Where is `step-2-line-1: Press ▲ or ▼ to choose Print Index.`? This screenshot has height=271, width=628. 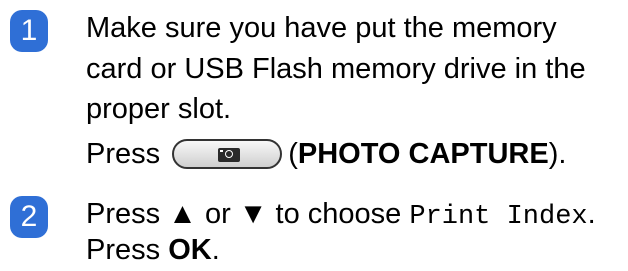 step-2-line-1: Press ▲ or ▼ to choose Print Index. is located at coordinates (341, 215).